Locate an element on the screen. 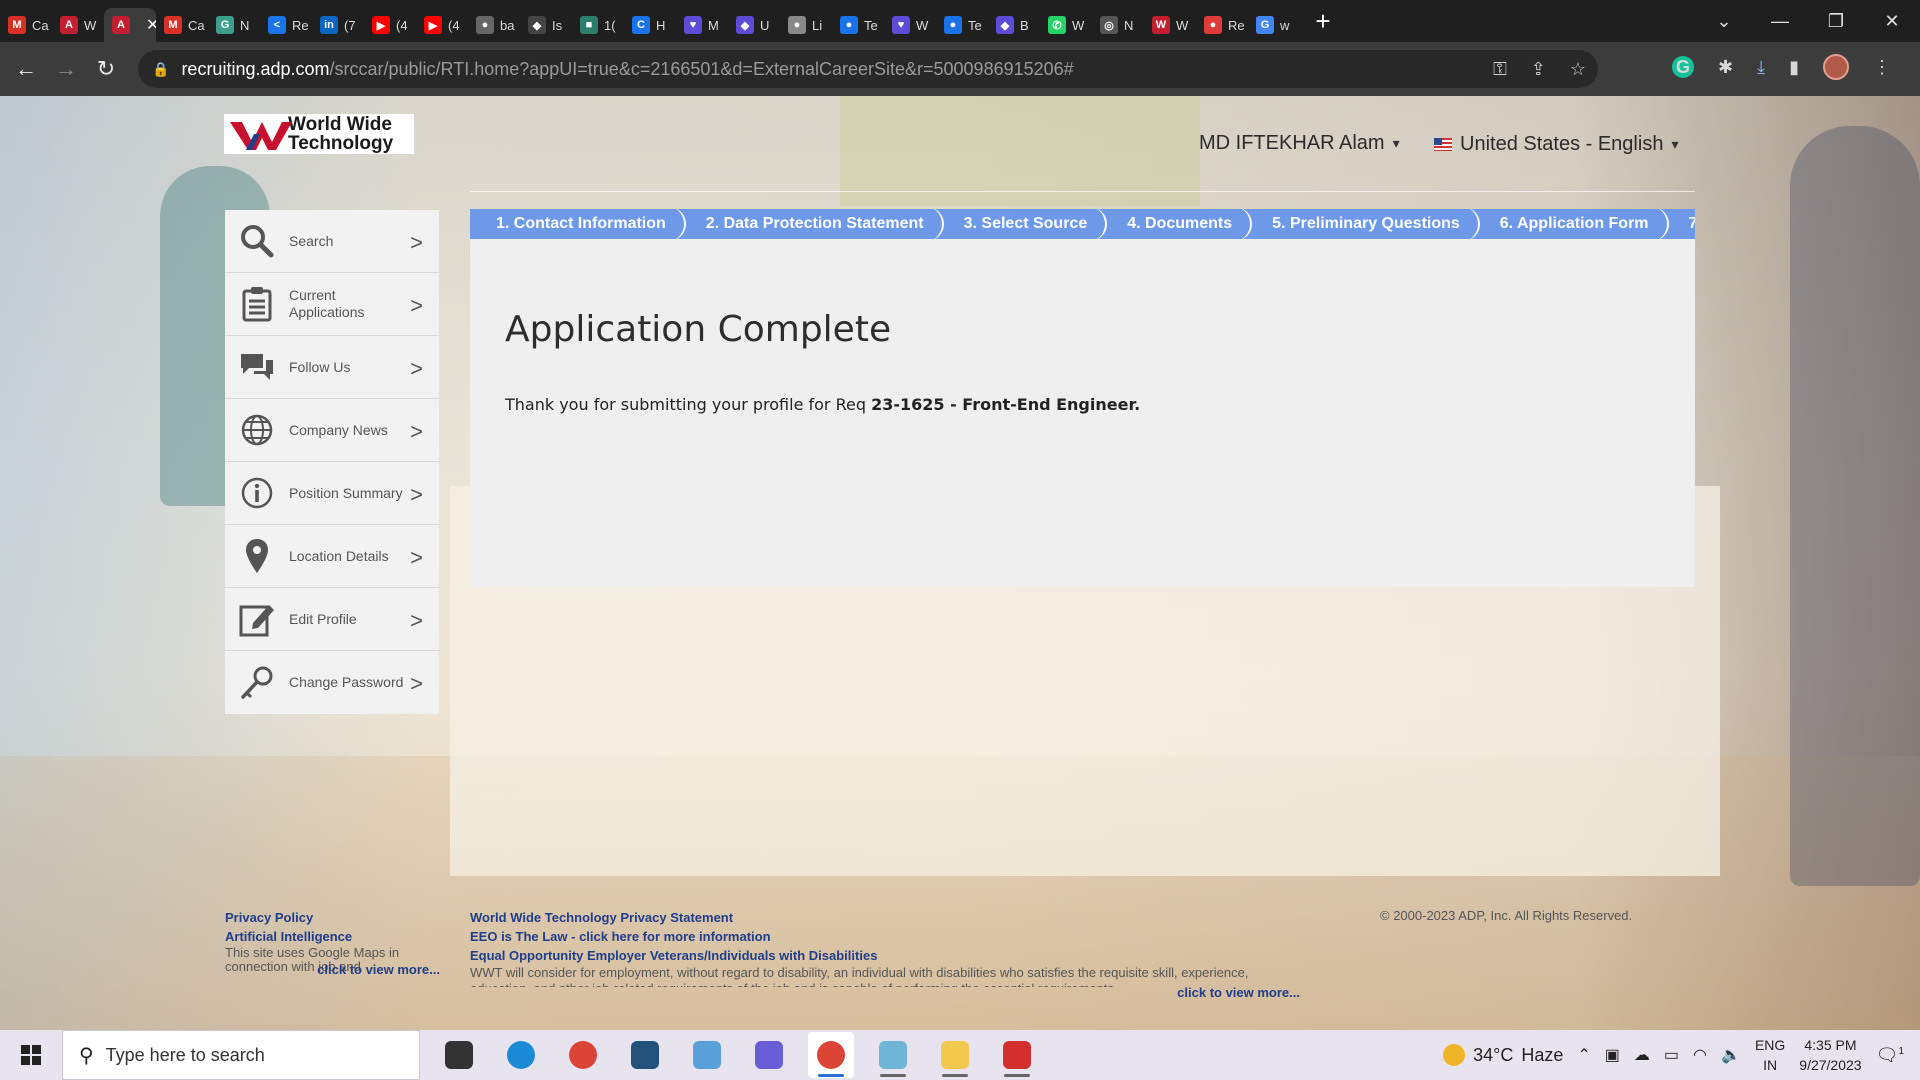  minimize-button: — is located at coordinates (1780, 21).